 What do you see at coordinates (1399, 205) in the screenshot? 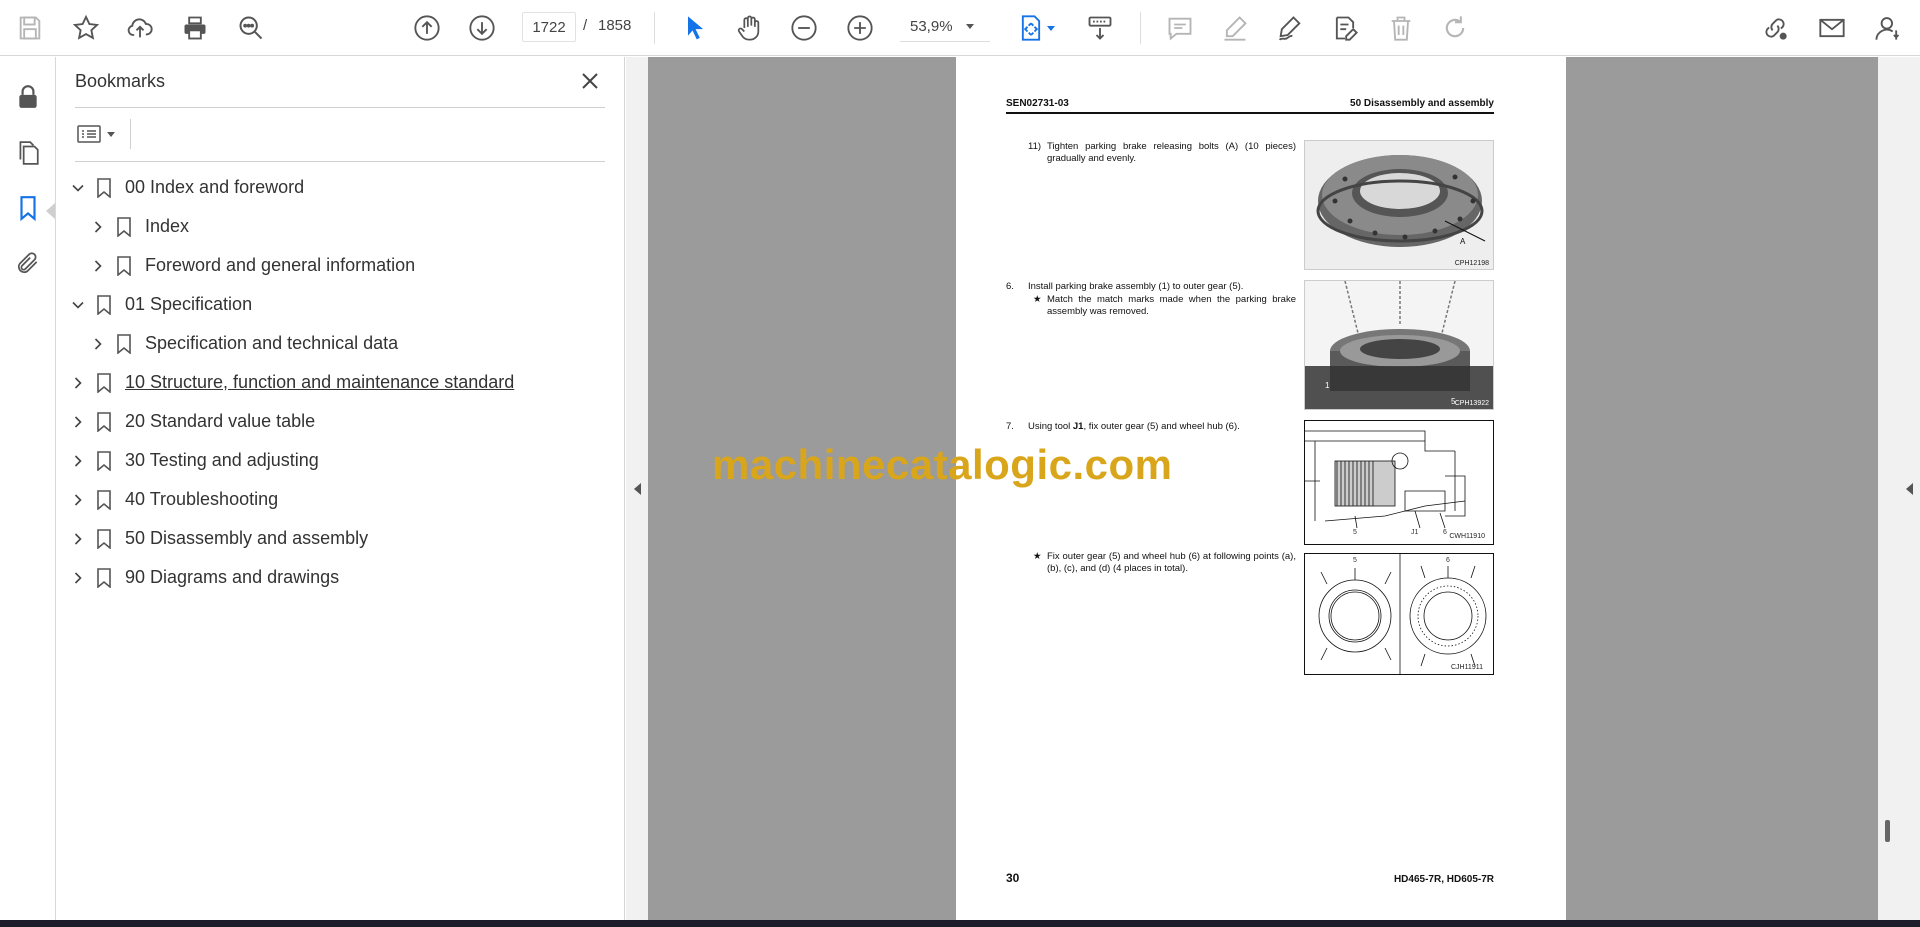
I see `figure-brake-assembly: A CPH12198` at bounding box center [1399, 205].